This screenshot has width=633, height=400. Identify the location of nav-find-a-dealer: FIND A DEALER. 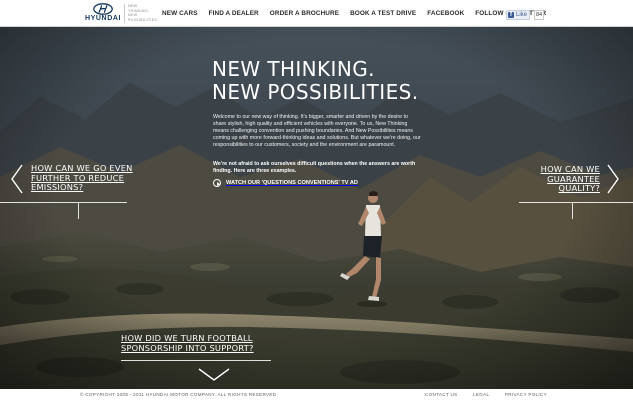
(234, 13).